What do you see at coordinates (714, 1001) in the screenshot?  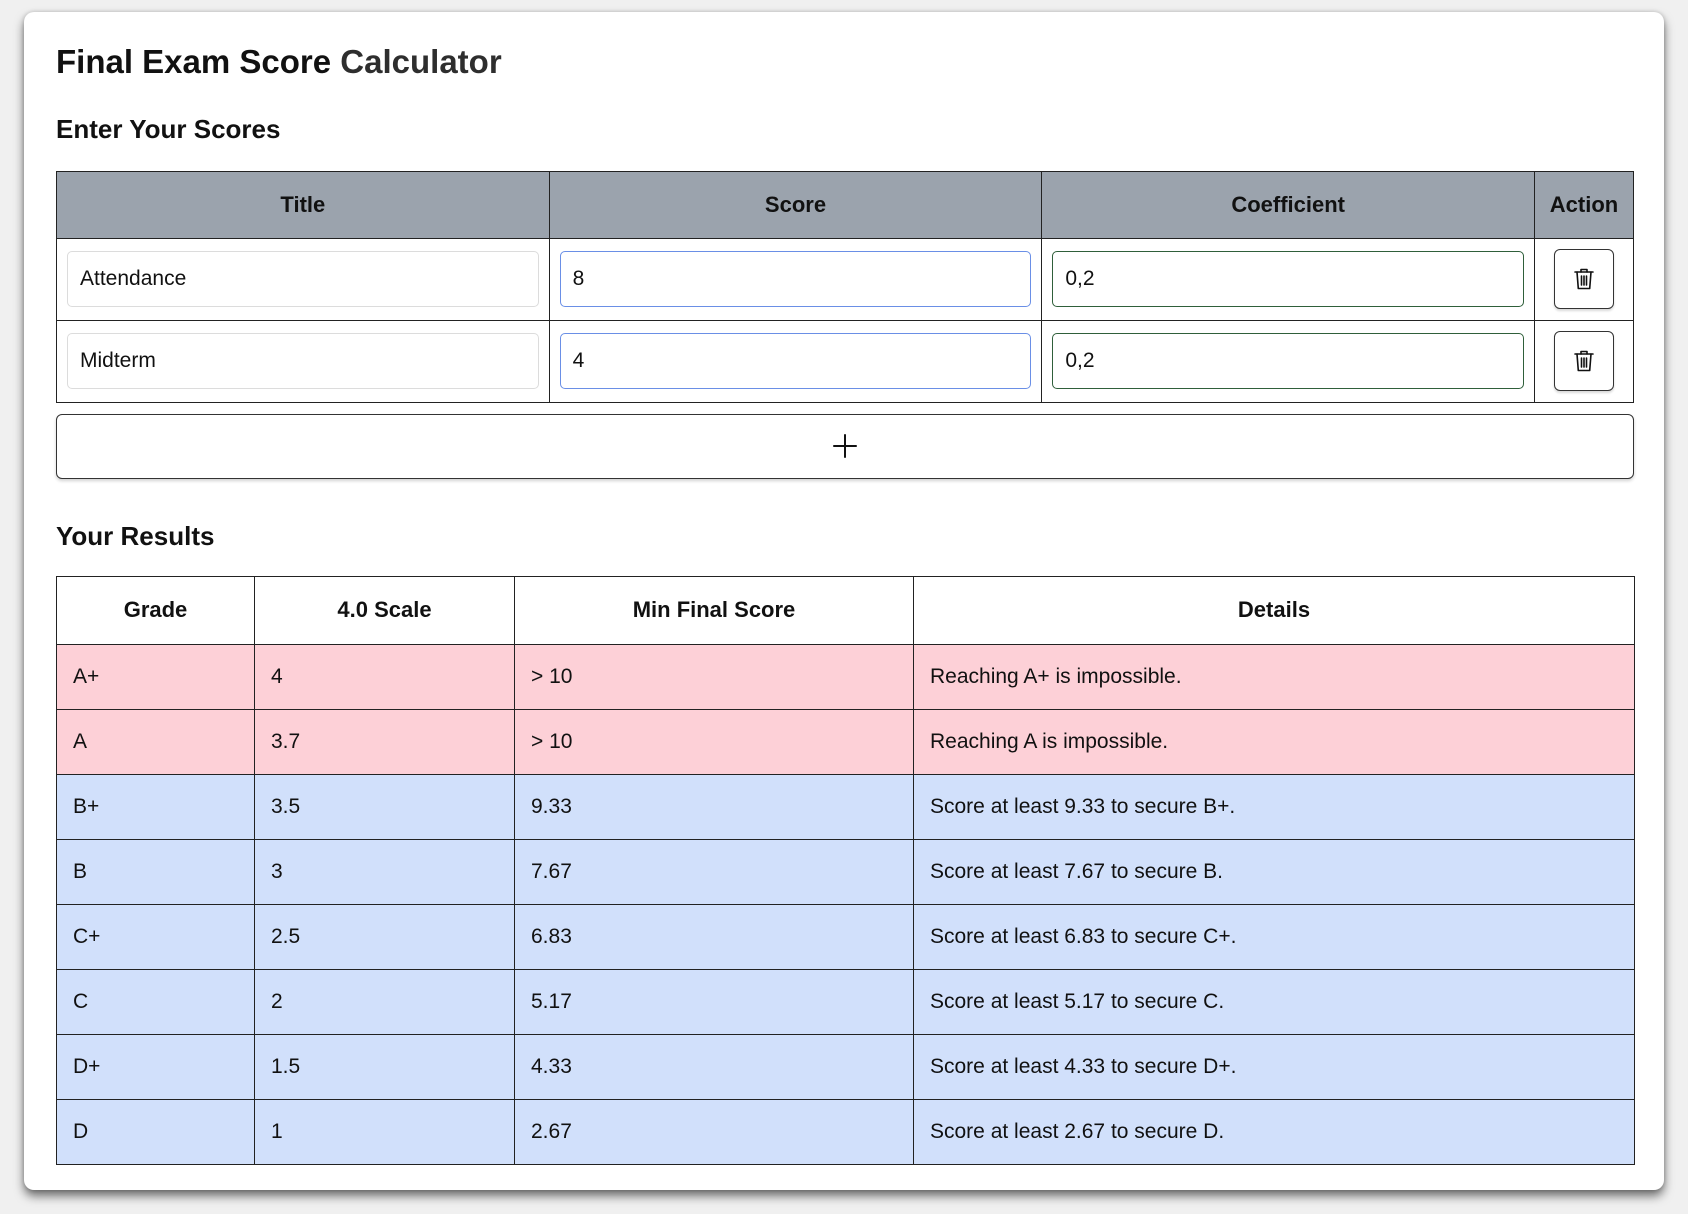 I see `min-final-cell: 5.17` at bounding box center [714, 1001].